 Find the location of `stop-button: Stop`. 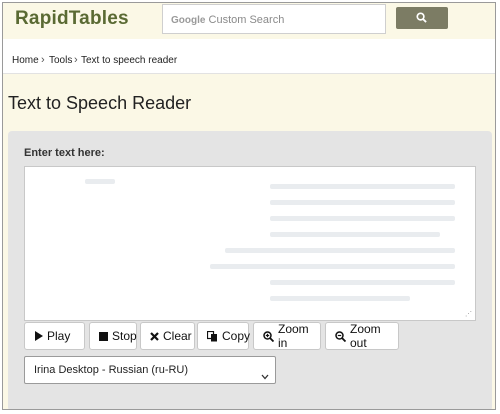

stop-button: Stop is located at coordinates (113, 336).